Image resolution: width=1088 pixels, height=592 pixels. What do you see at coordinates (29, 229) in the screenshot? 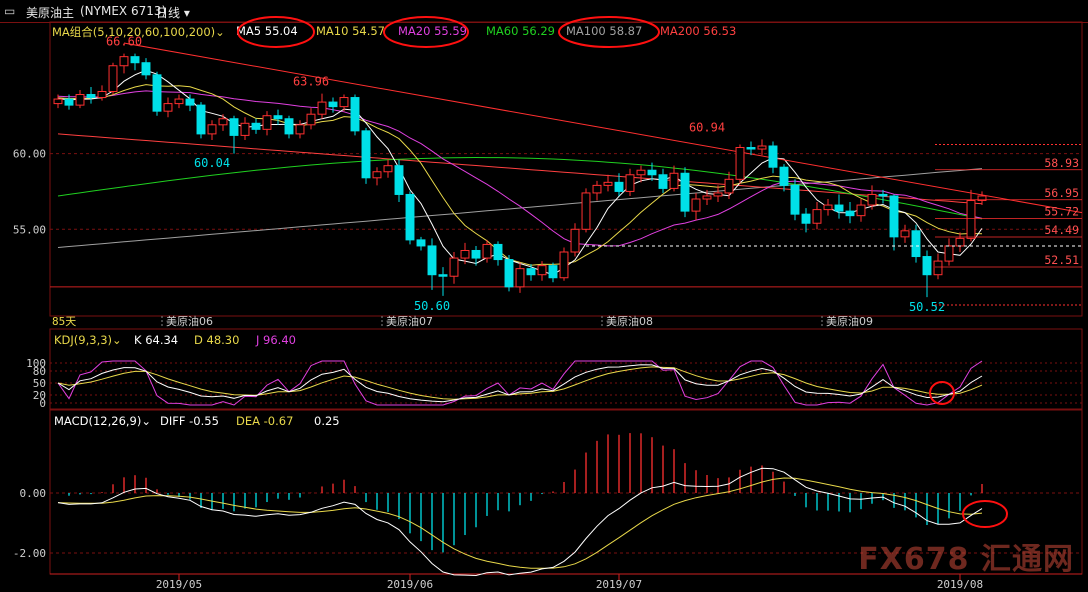
I see `price-tick-label: 55.00` at bounding box center [29, 229].